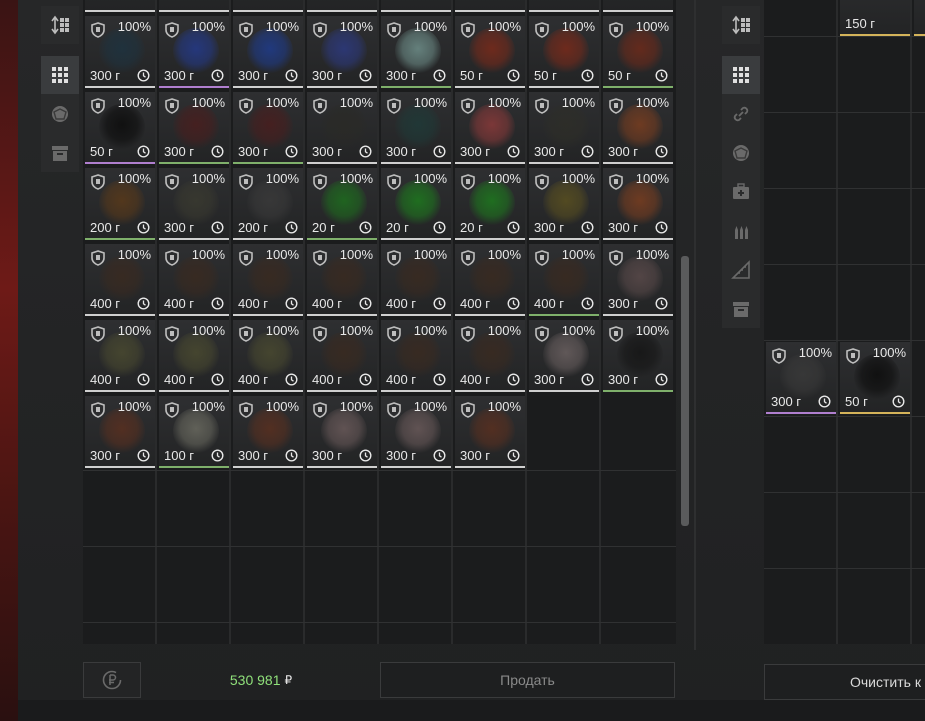 Image resolution: width=925 pixels, height=721 pixels. Describe the element at coordinates (741, 114) in the screenshot. I see `filter-attachments-button` at that location.